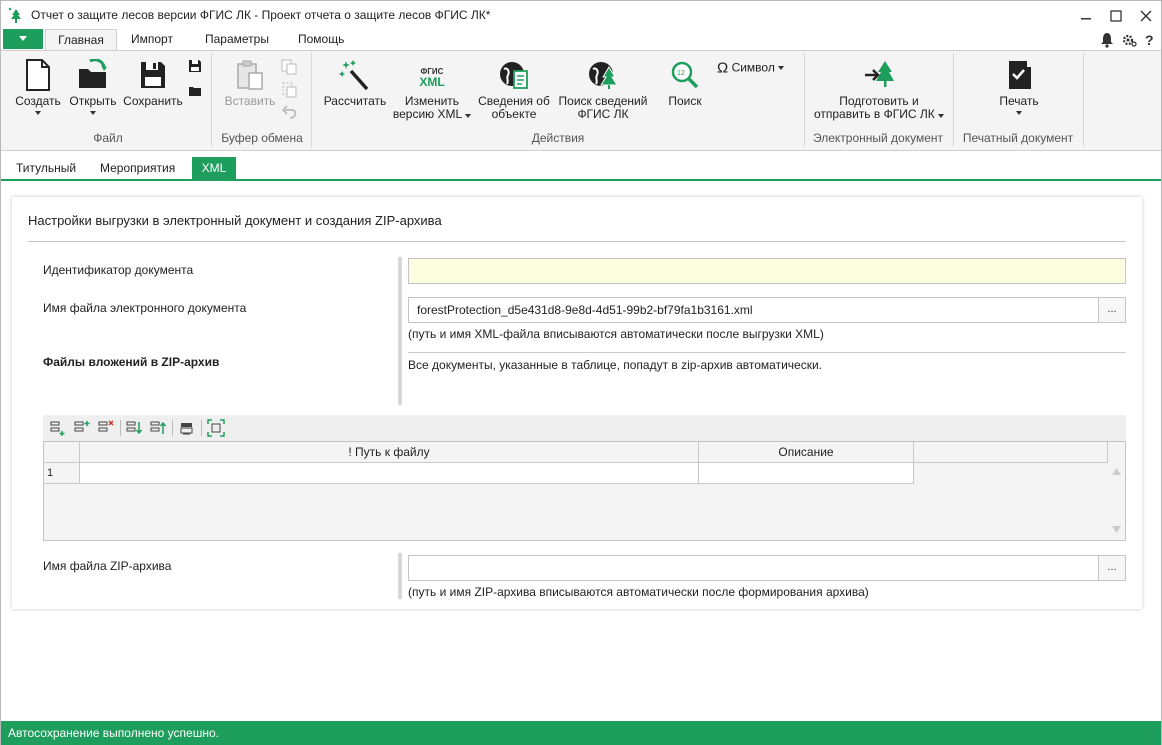 The height and width of the screenshot is (745, 1162). What do you see at coordinates (753, 568) in the screenshot?
I see `zip-filename-input` at bounding box center [753, 568].